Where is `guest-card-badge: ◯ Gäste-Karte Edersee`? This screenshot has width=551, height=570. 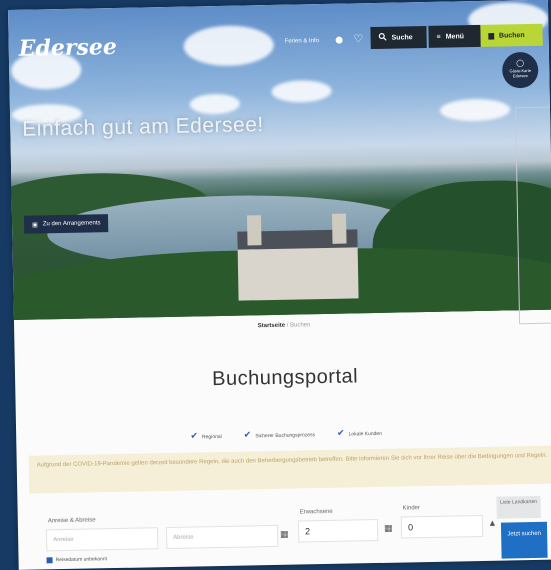 guest-card-badge: ◯ Gäste-Karte Edersee is located at coordinates (520, 70).